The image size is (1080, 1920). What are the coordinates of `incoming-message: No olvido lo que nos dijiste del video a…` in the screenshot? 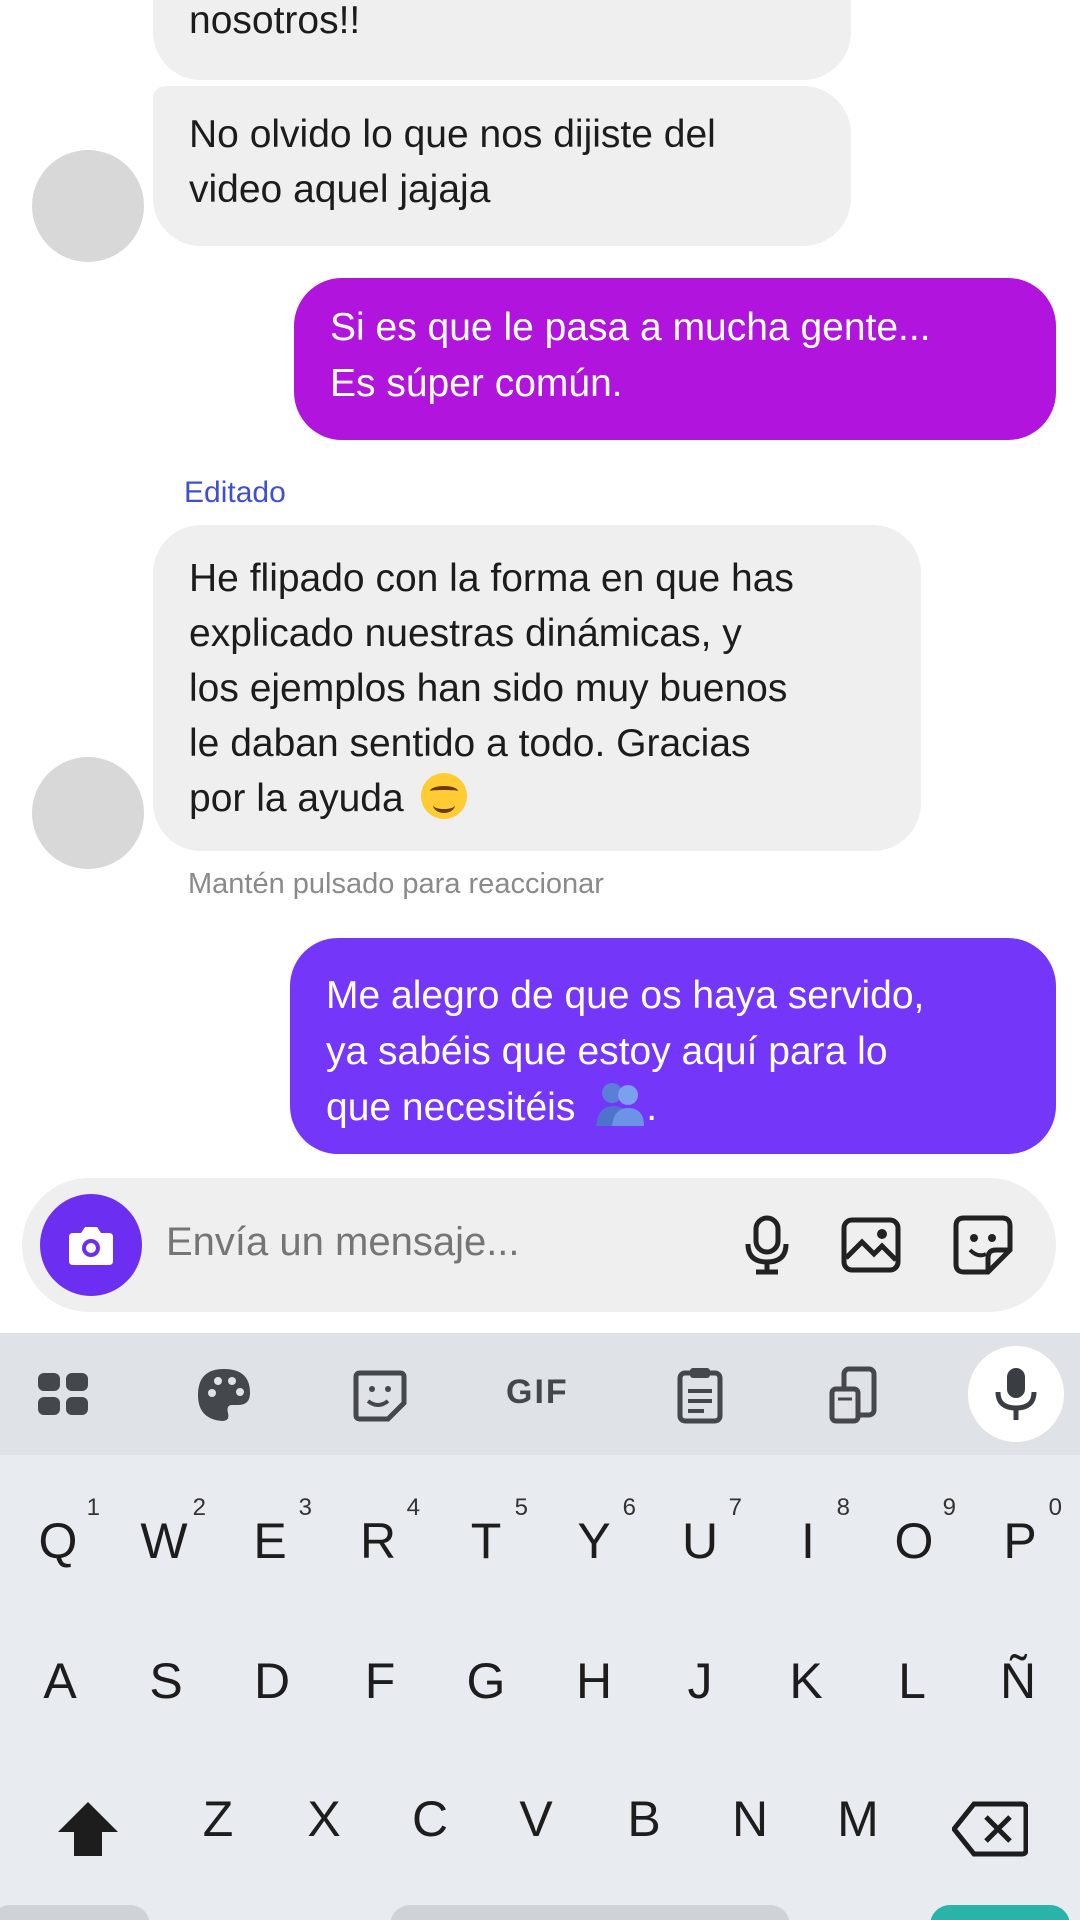 It's located at (502, 166).